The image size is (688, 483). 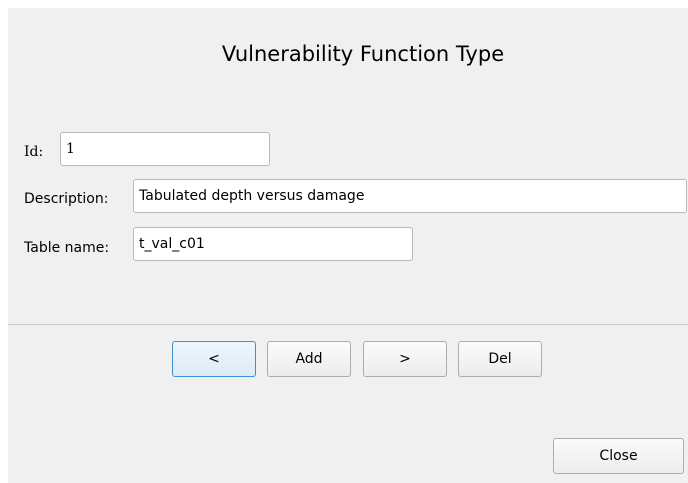 I want to click on id-field, so click(x=165, y=149).